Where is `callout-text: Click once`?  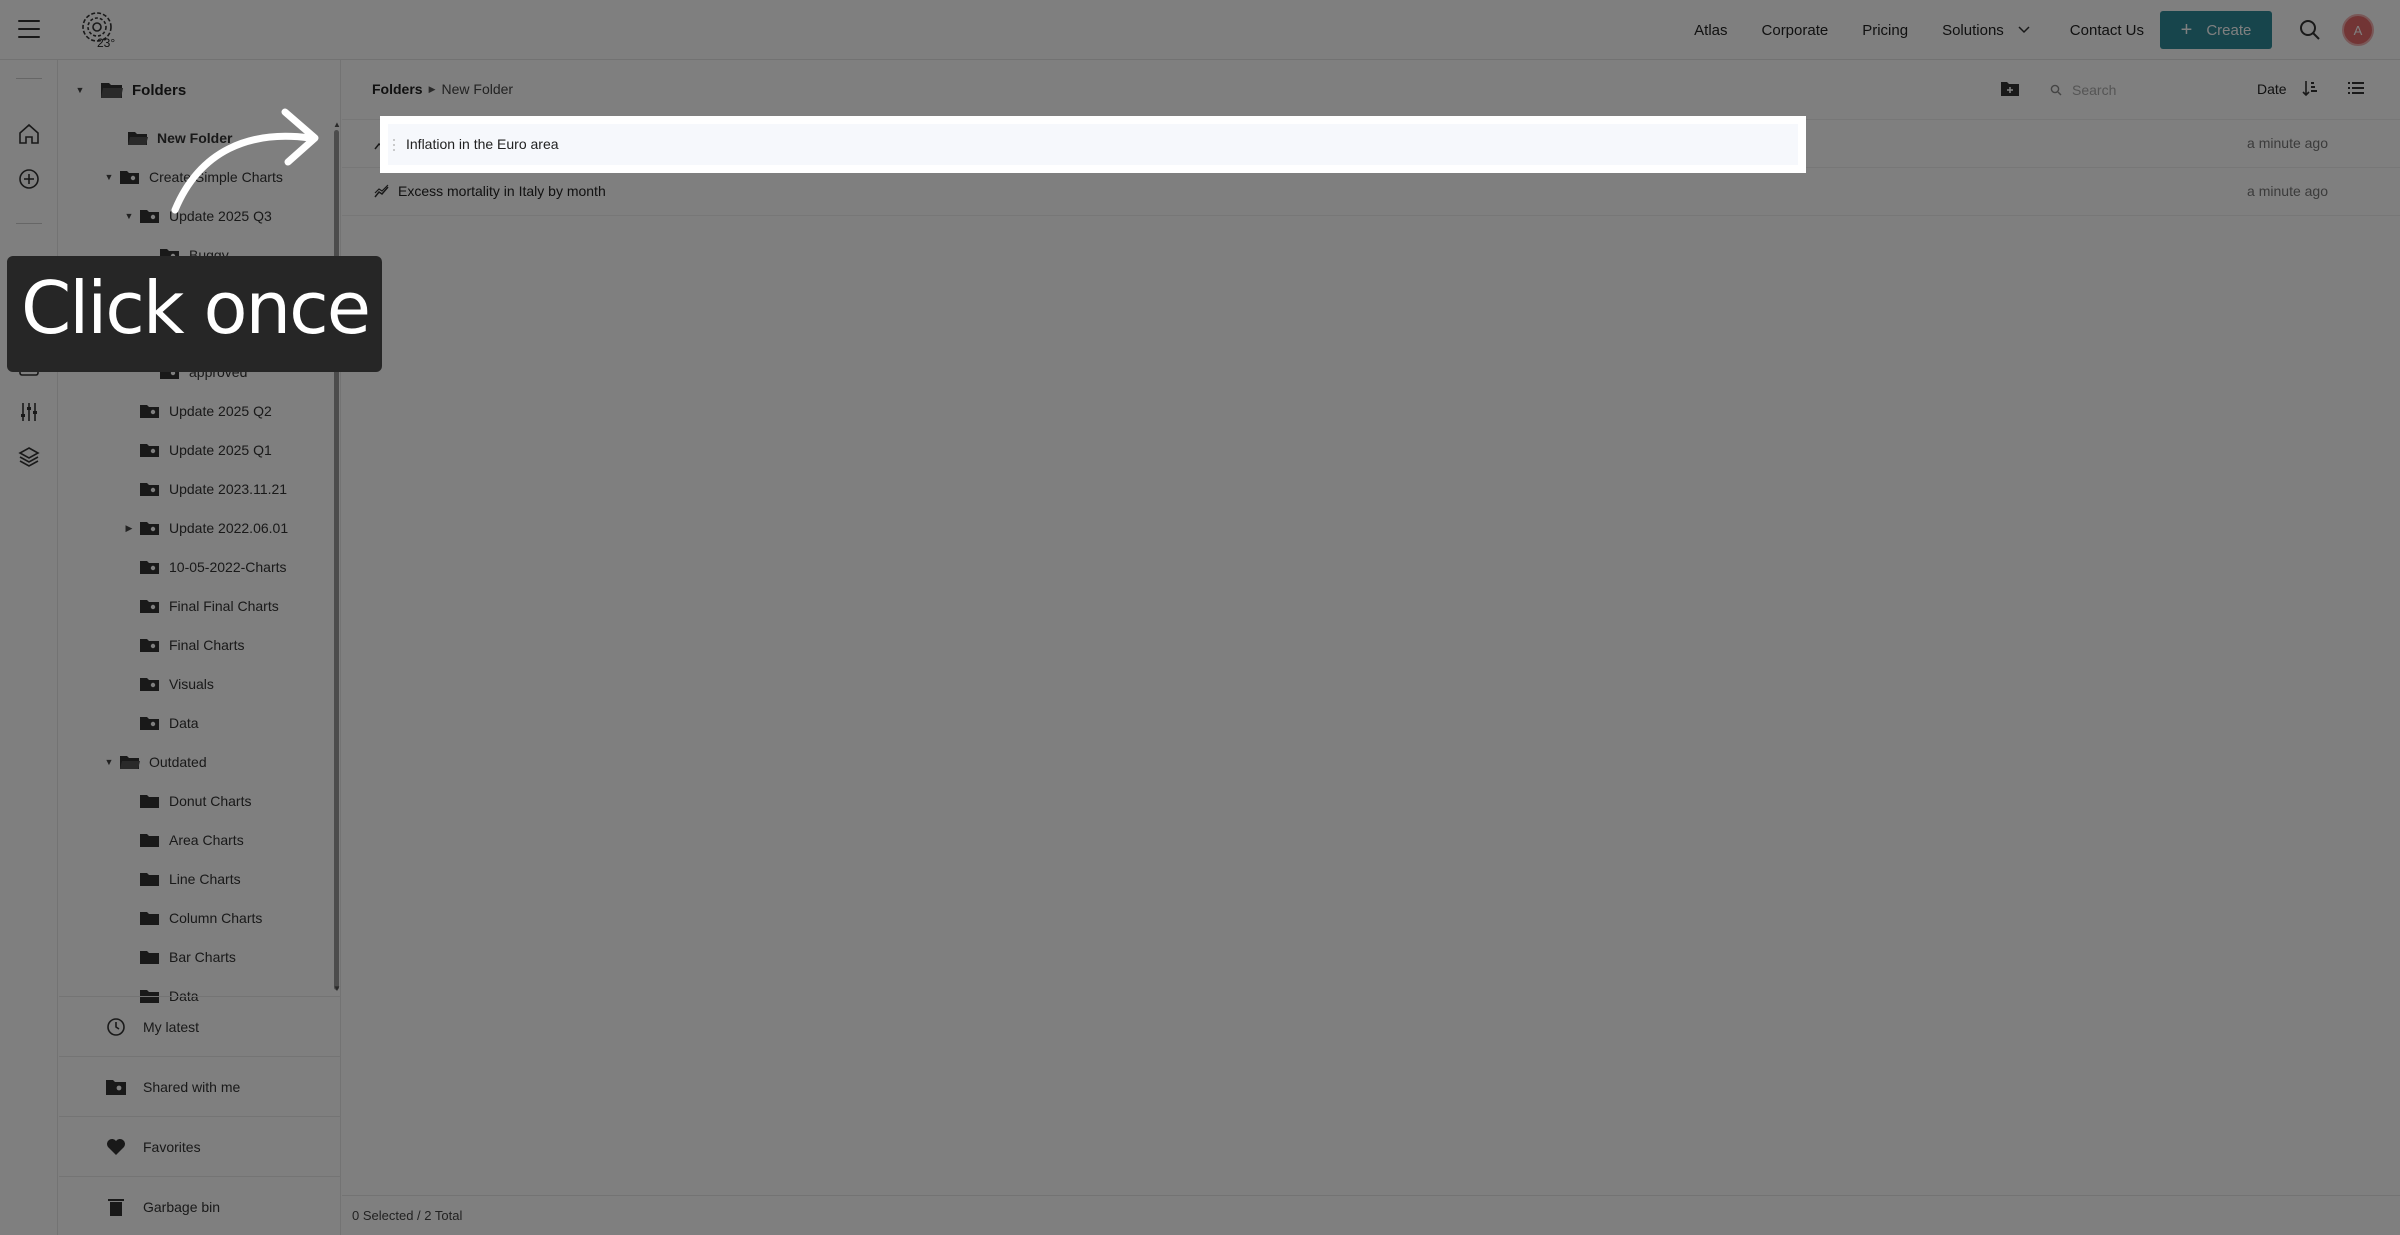
callout-text: Click once is located at coordinates (196, 308).